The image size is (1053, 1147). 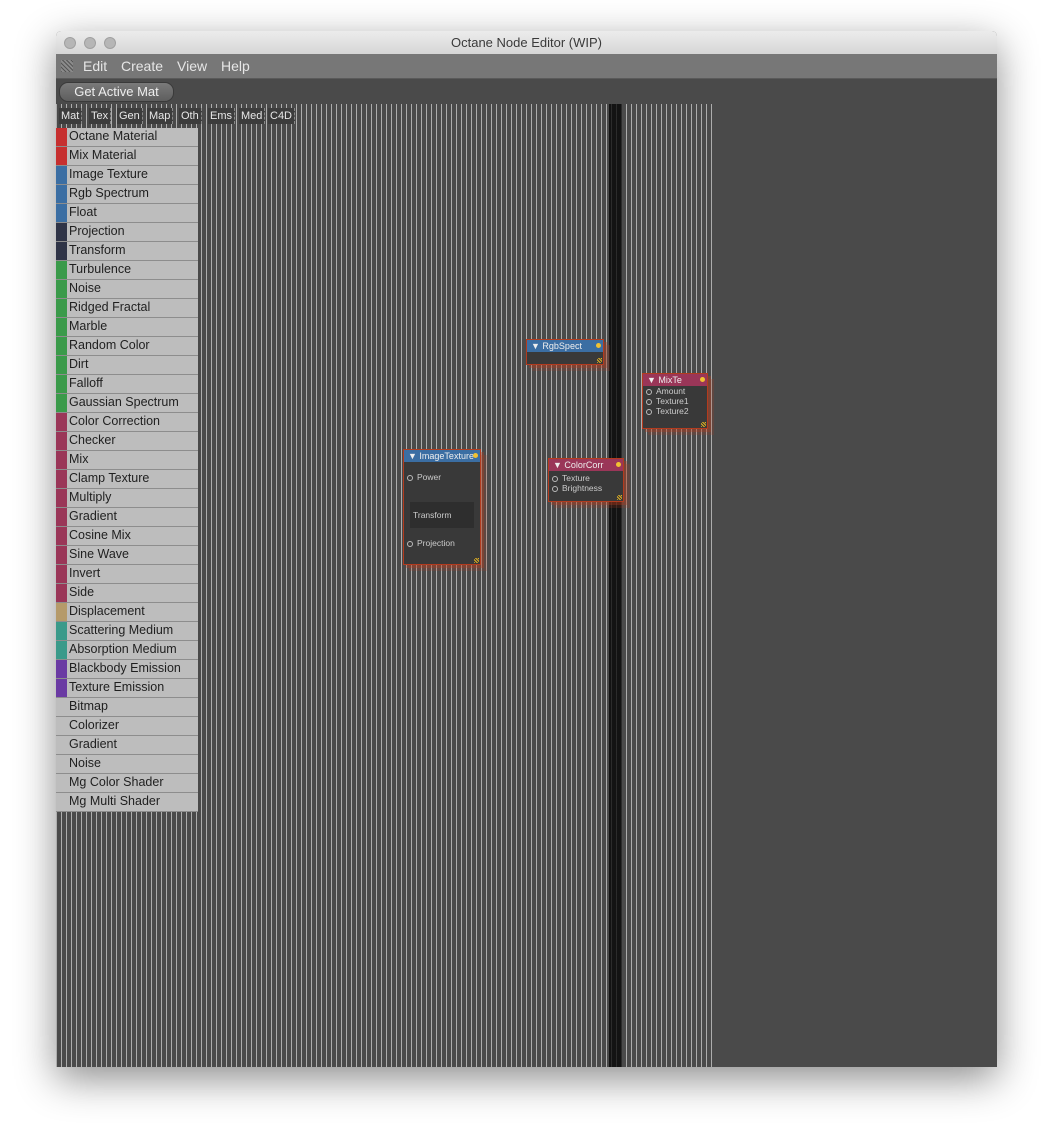 What do you see at coordinates (127, 707) in the screenshot?
I see `node-list-item: Bitmap` at bounding box center [127, 707].